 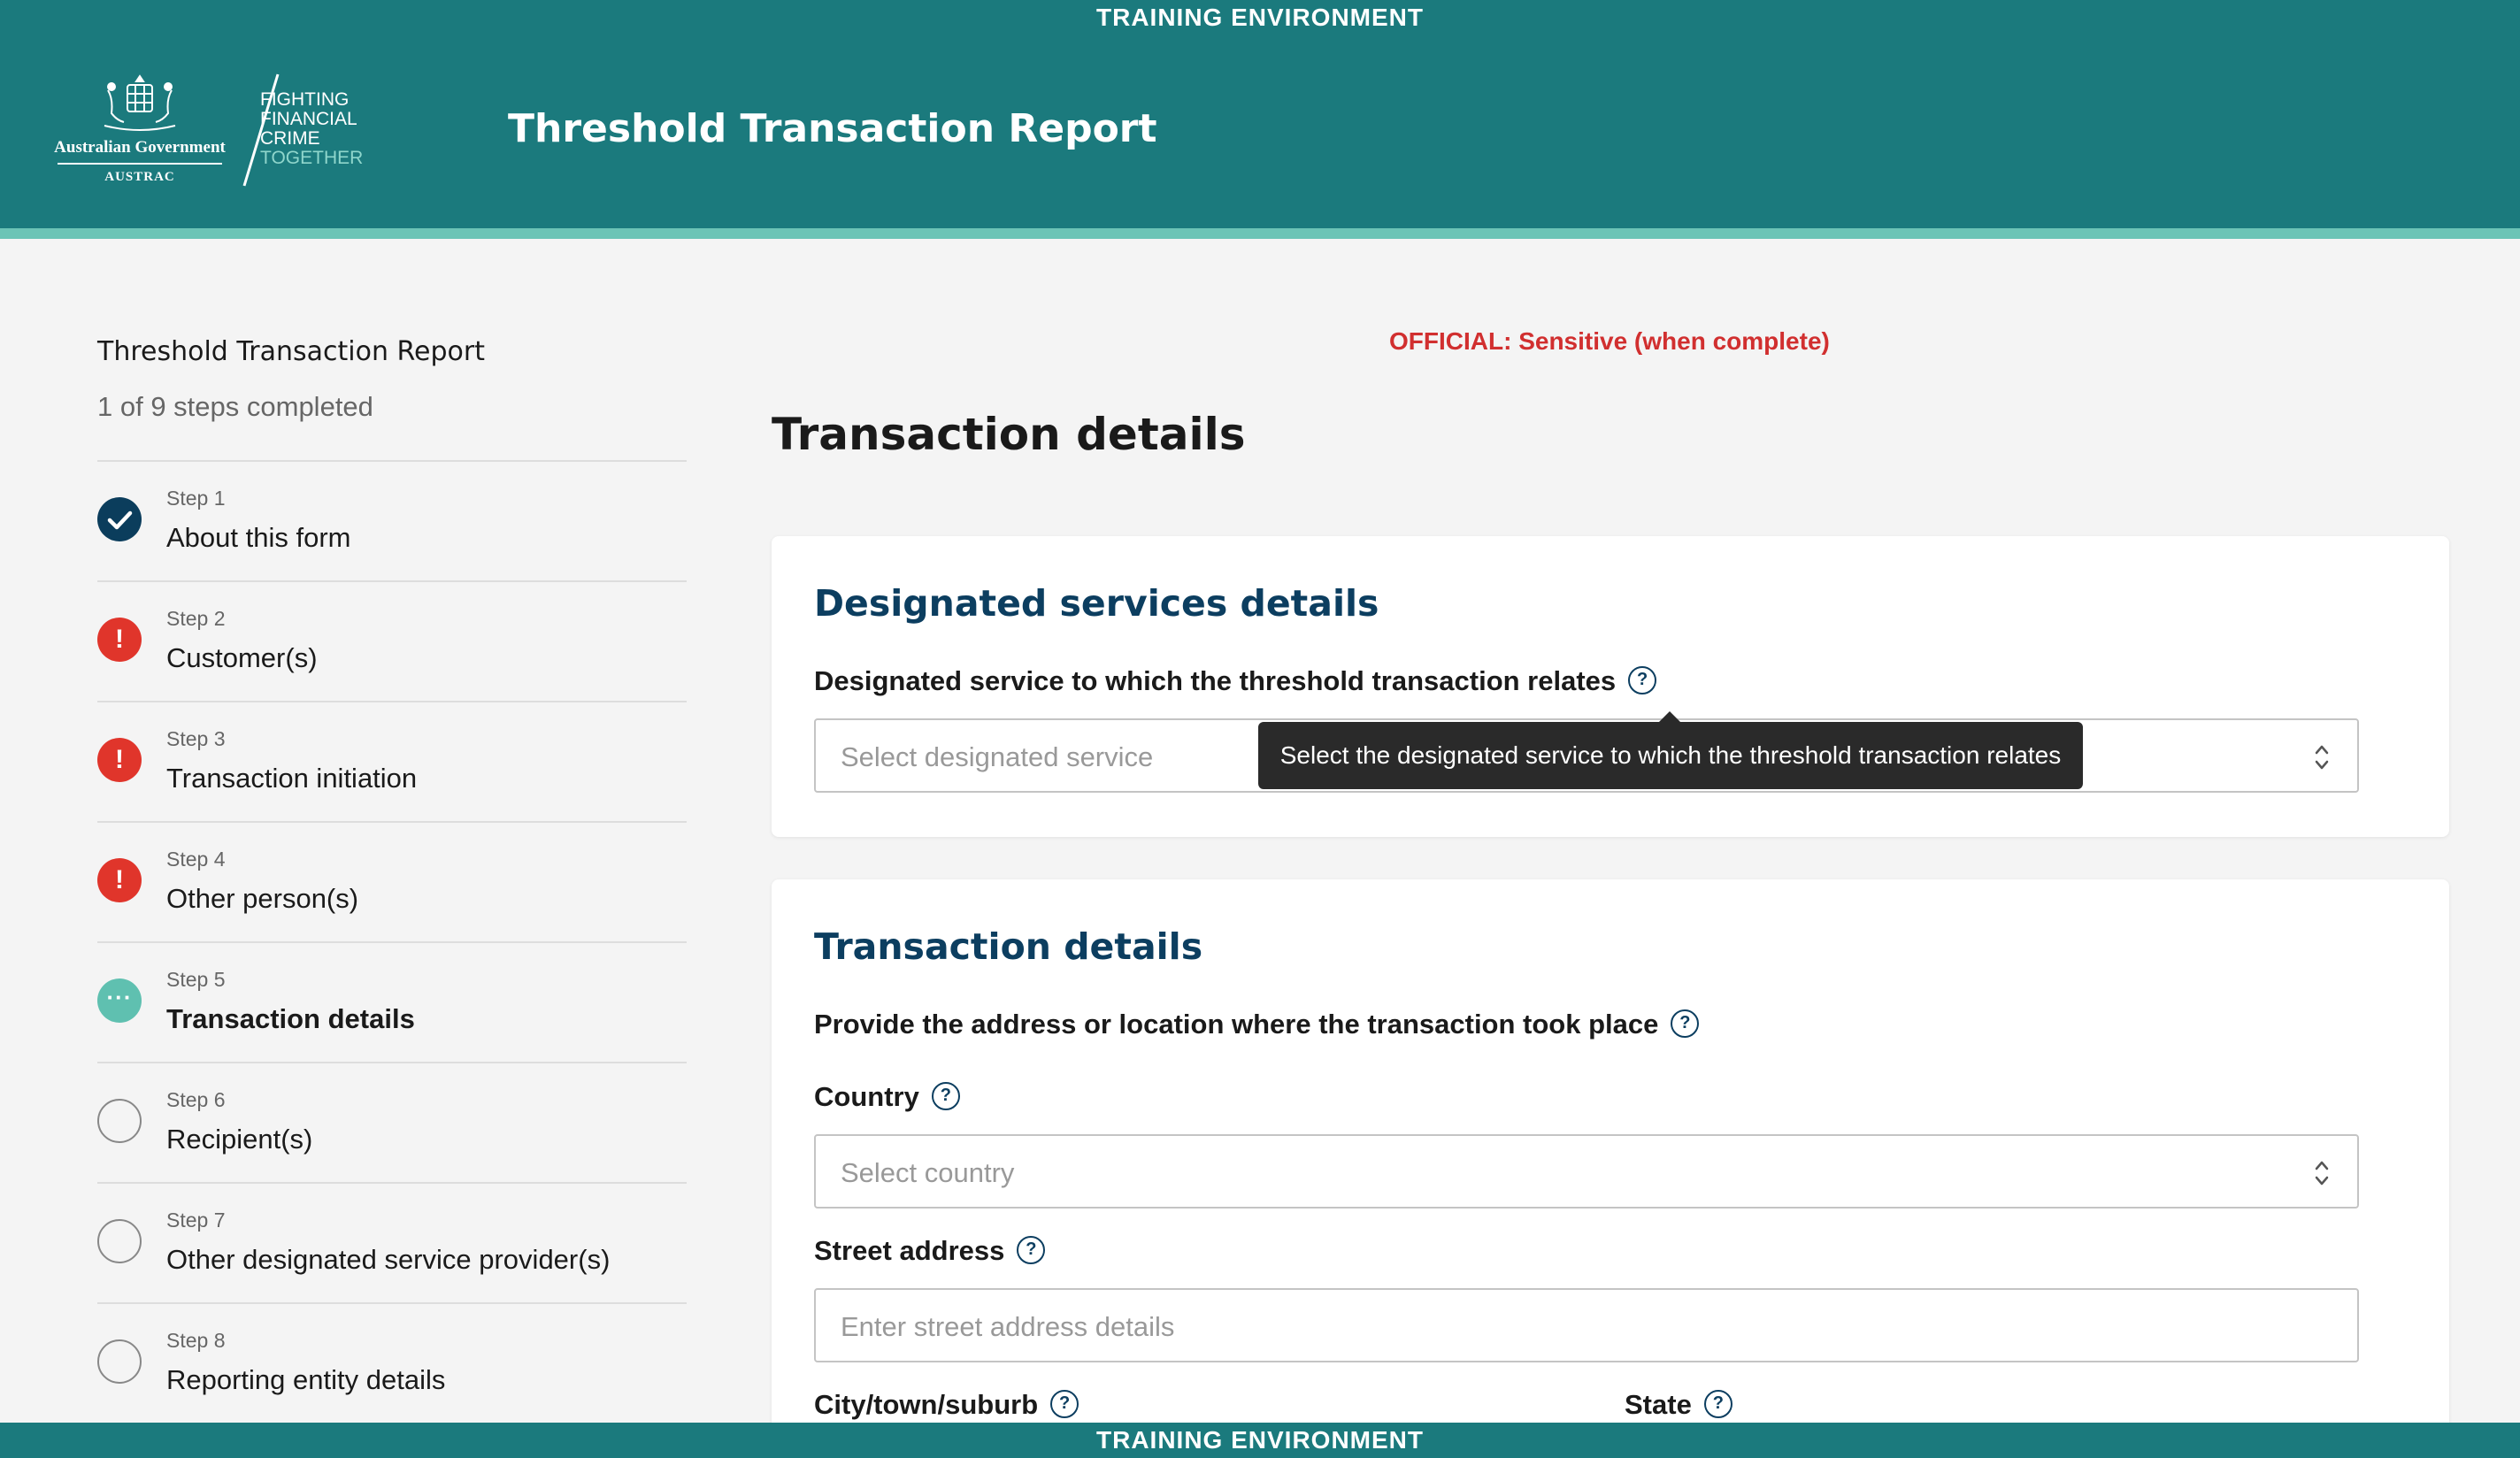 What do you see at coordinates (1009, 434) in the screenshot?
I see `page-title: Transaction details` at bounding box center [1009, 434].